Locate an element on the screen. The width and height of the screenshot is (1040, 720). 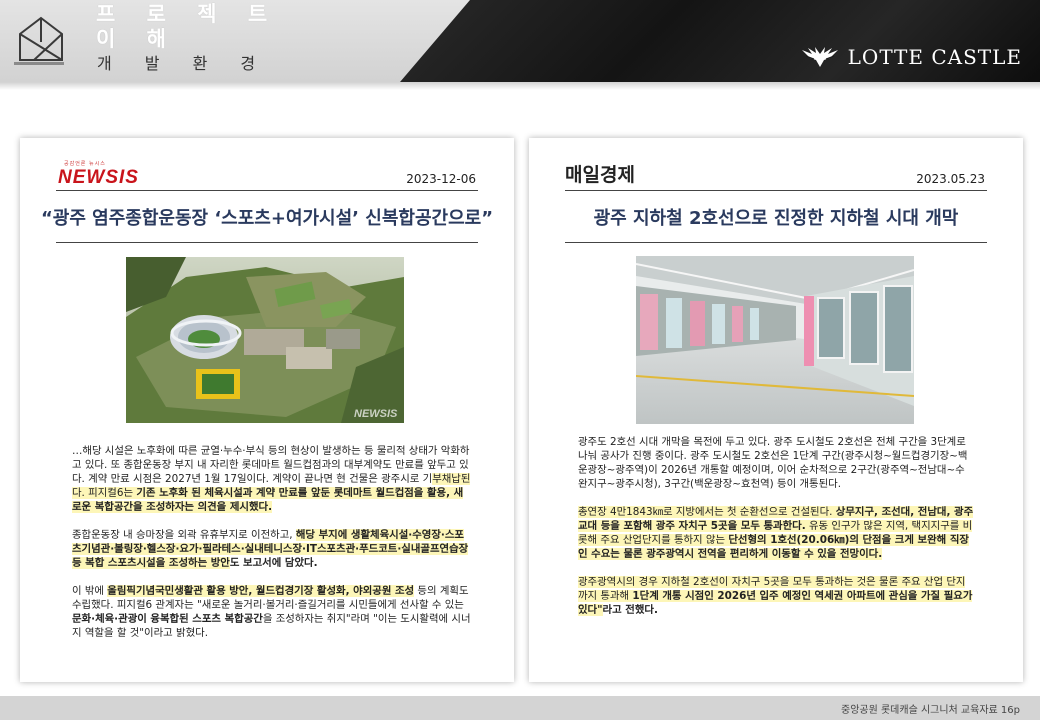
photo-watermark: NEWSIS is located at coordinates (376, 414).